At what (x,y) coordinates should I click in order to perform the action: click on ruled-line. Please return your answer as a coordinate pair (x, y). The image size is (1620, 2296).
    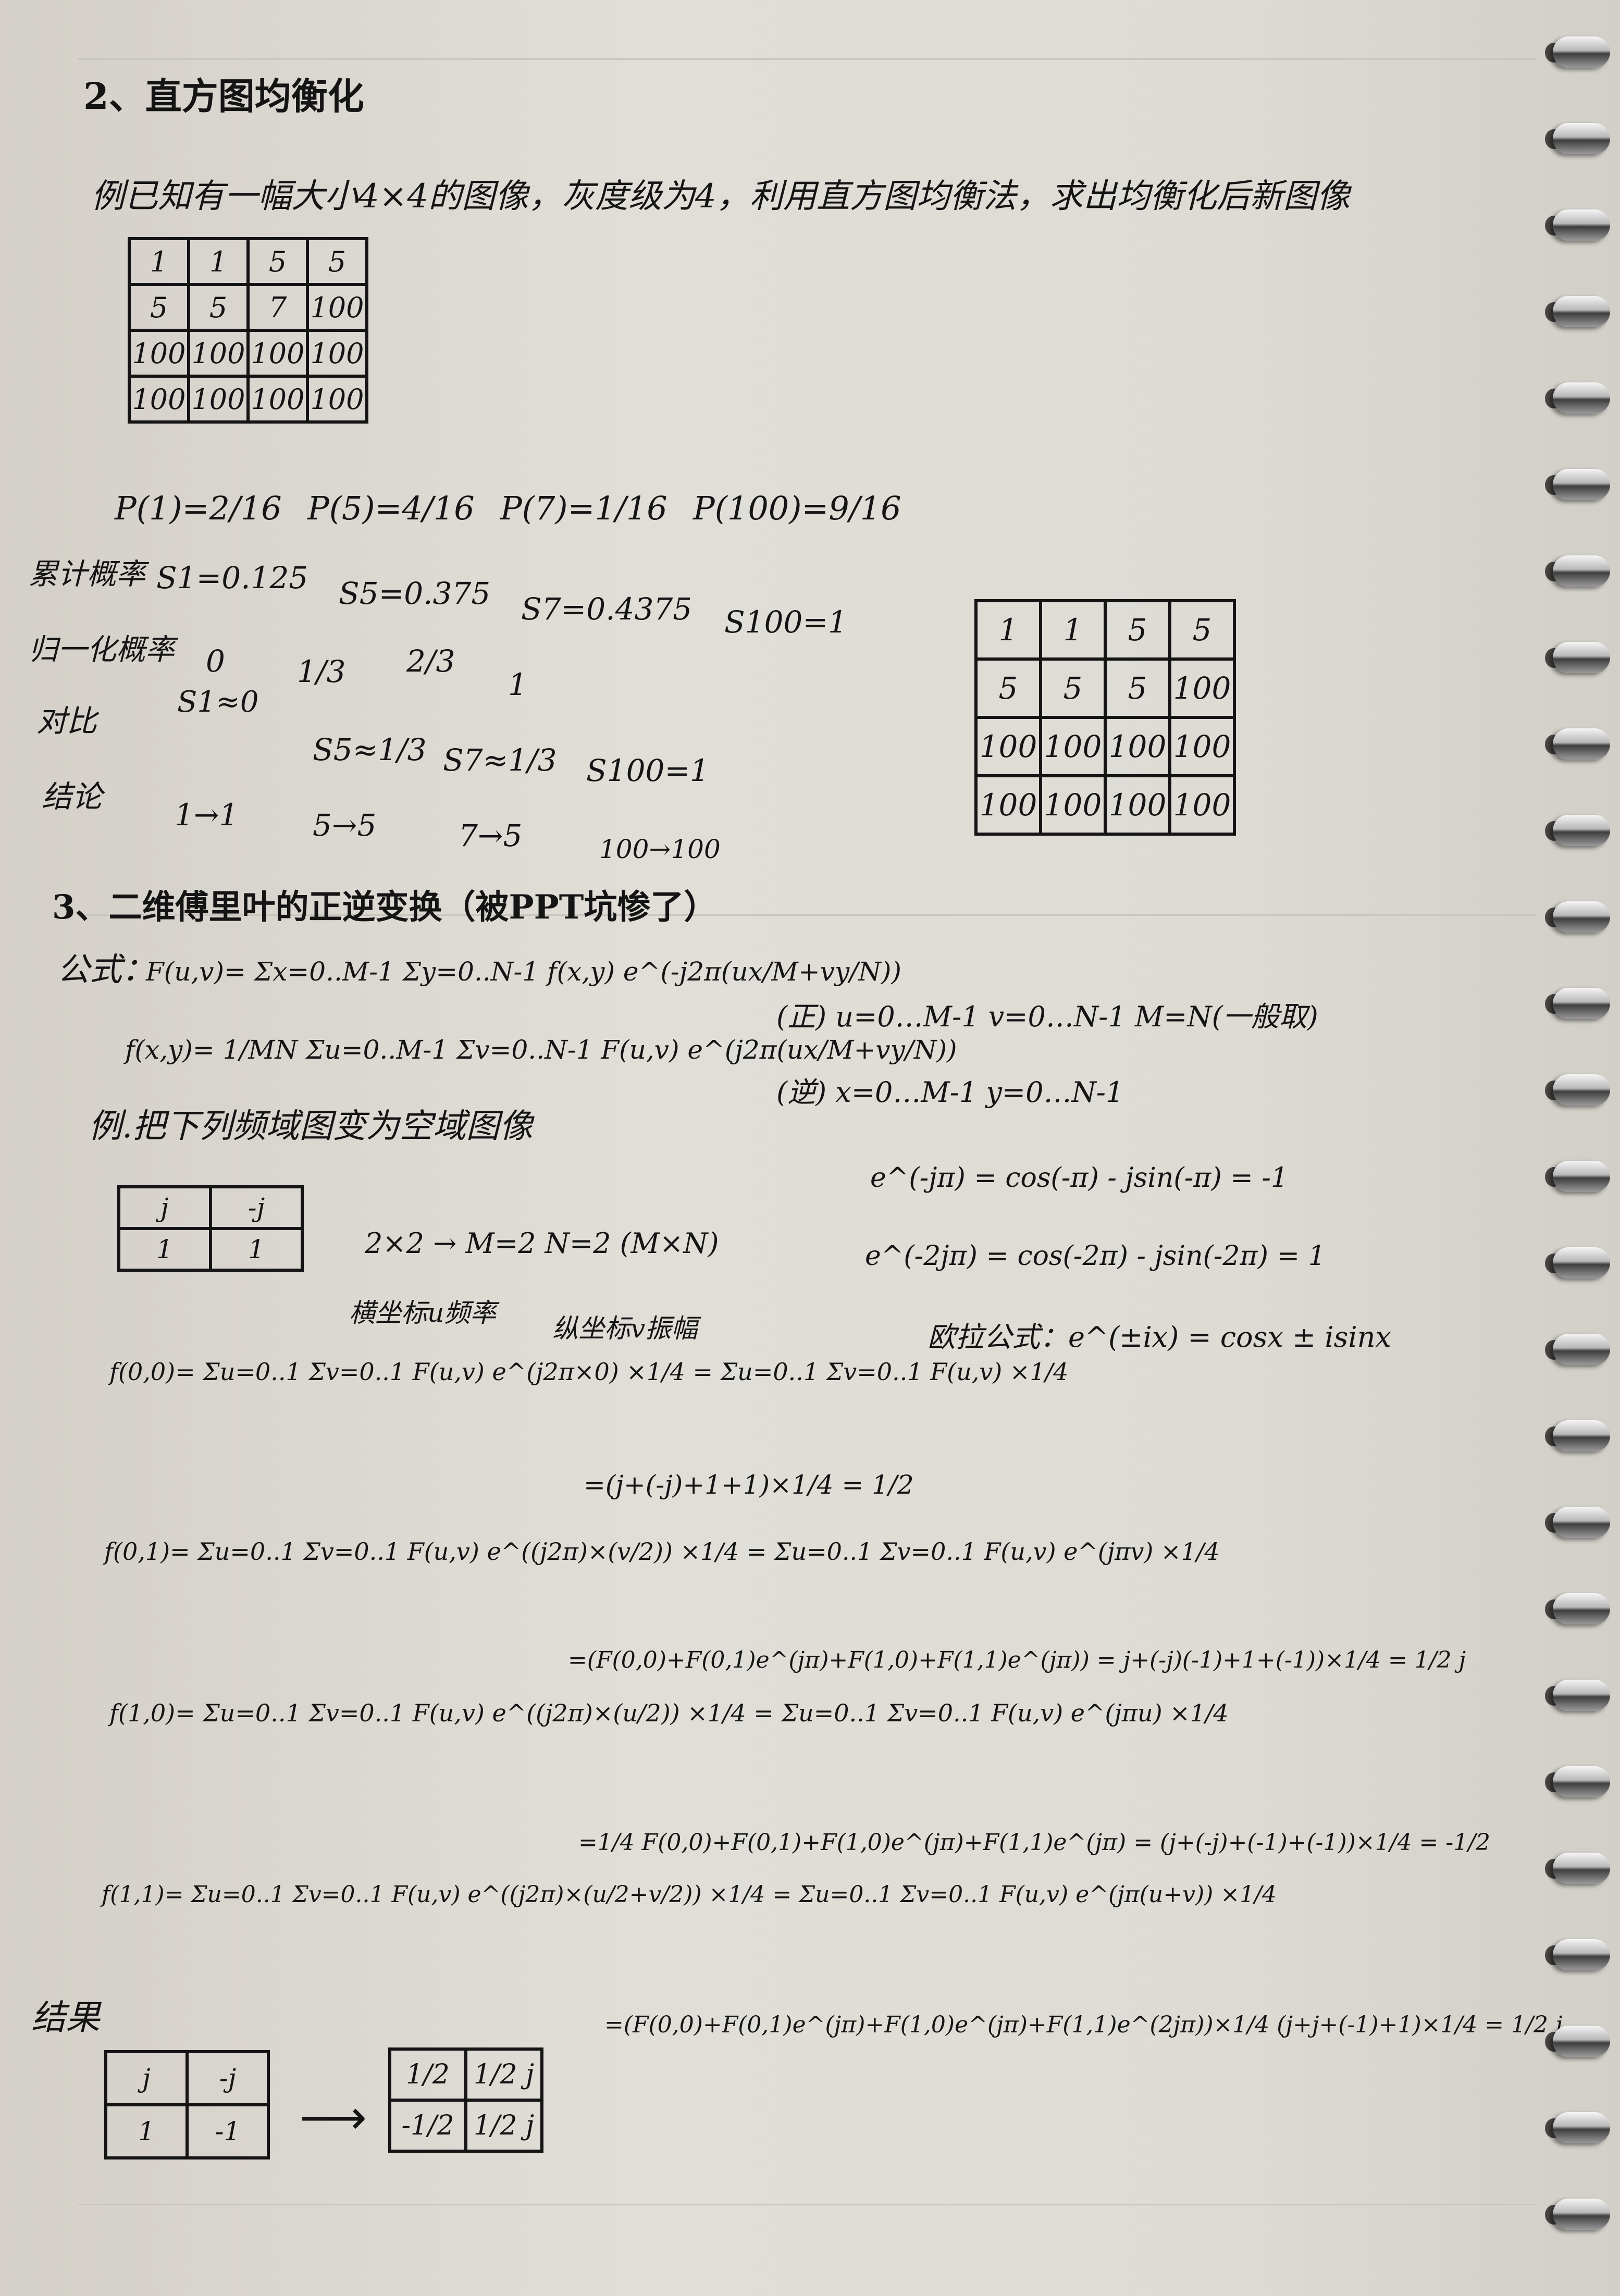
    Looking at the image, I should click on (808, 59).